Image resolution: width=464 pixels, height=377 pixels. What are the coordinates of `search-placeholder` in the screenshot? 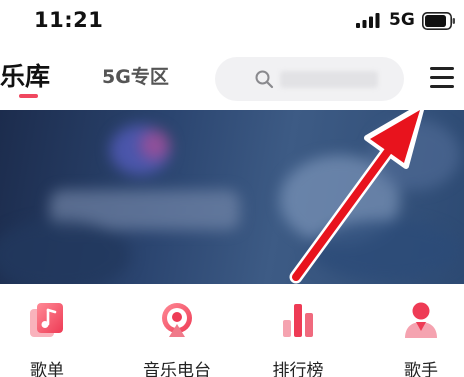 It's located at (329, 79).